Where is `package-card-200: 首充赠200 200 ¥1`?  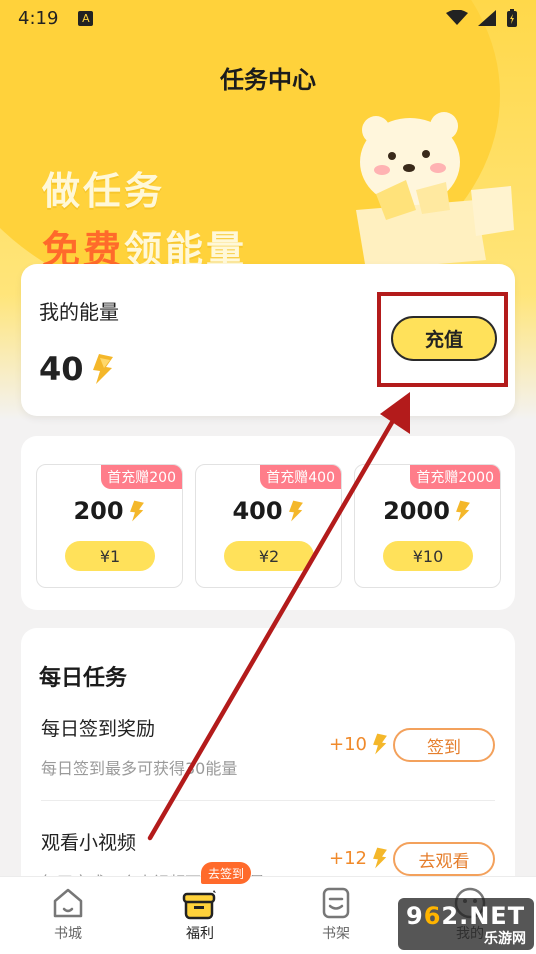
package-card-200: 首充赠200 200 ¥1 is located at coordinates (109, 526).